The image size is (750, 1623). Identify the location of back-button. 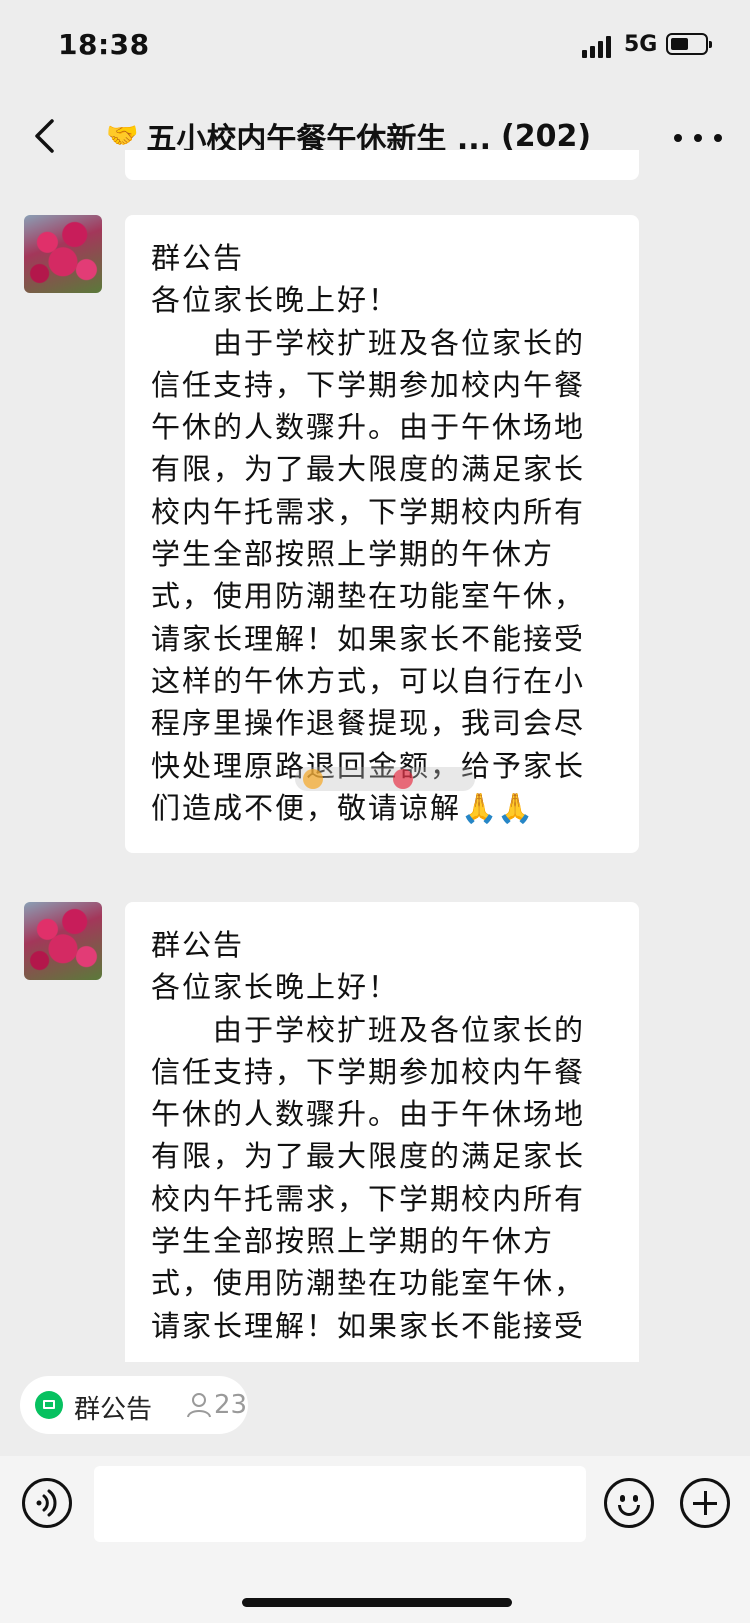
(52, 136).